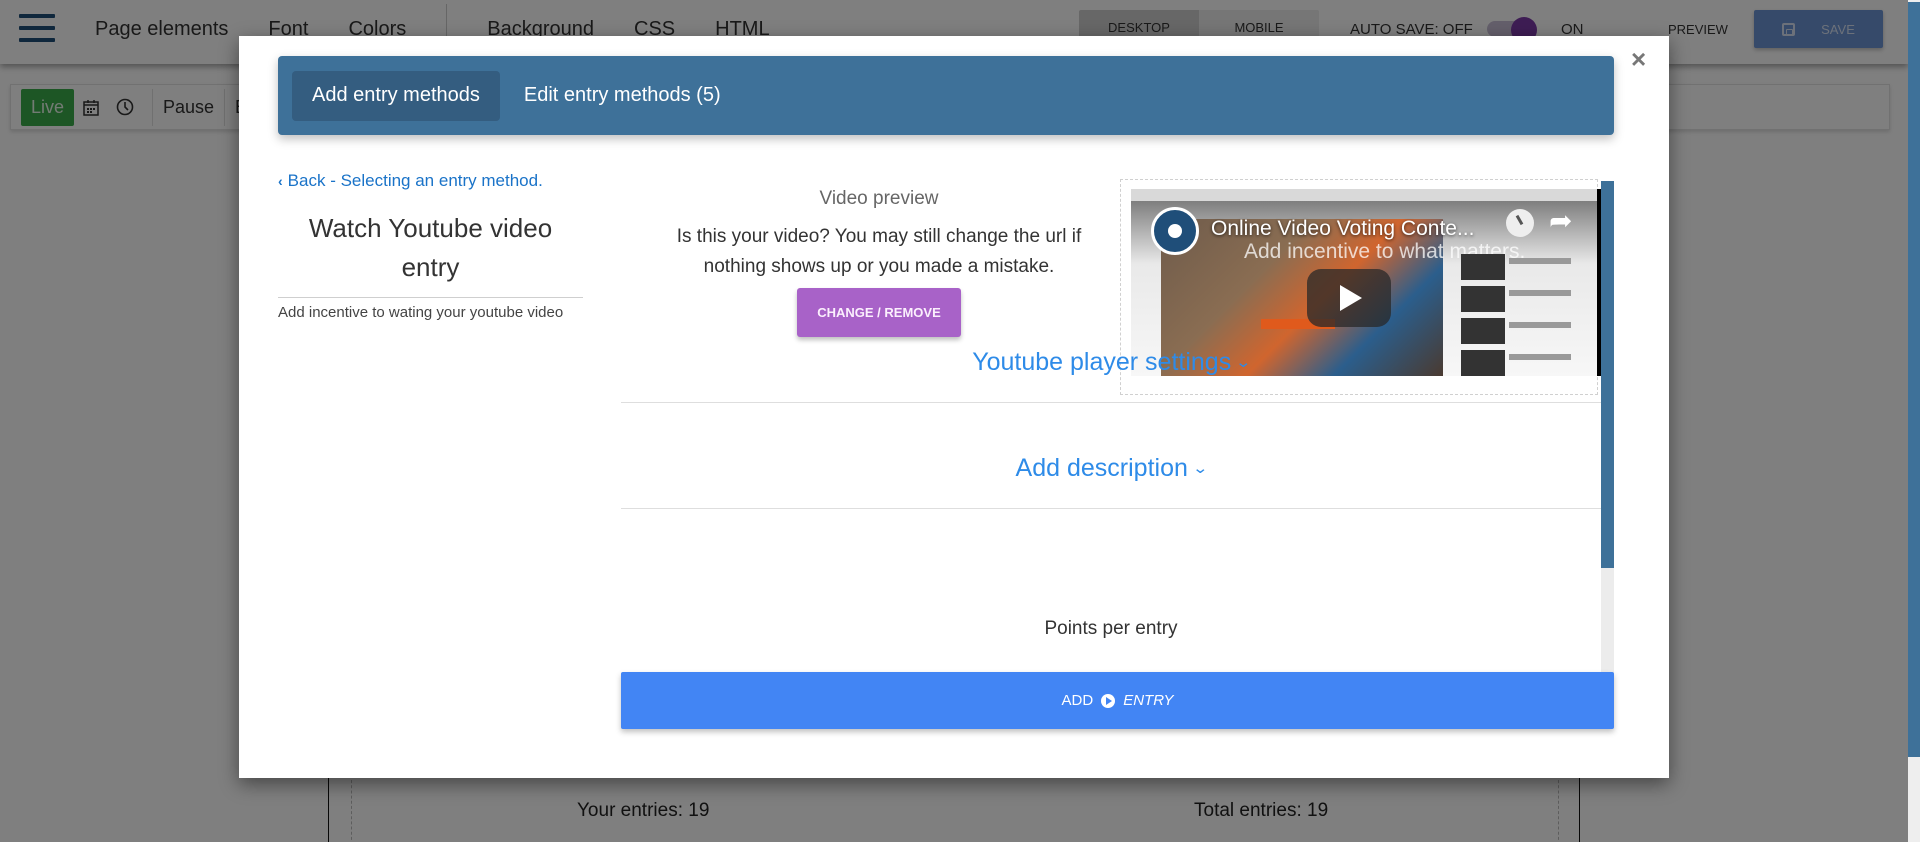 The image size is (1920, 842). I want to click on video-preview-title: Video preview, so click(879, 198).